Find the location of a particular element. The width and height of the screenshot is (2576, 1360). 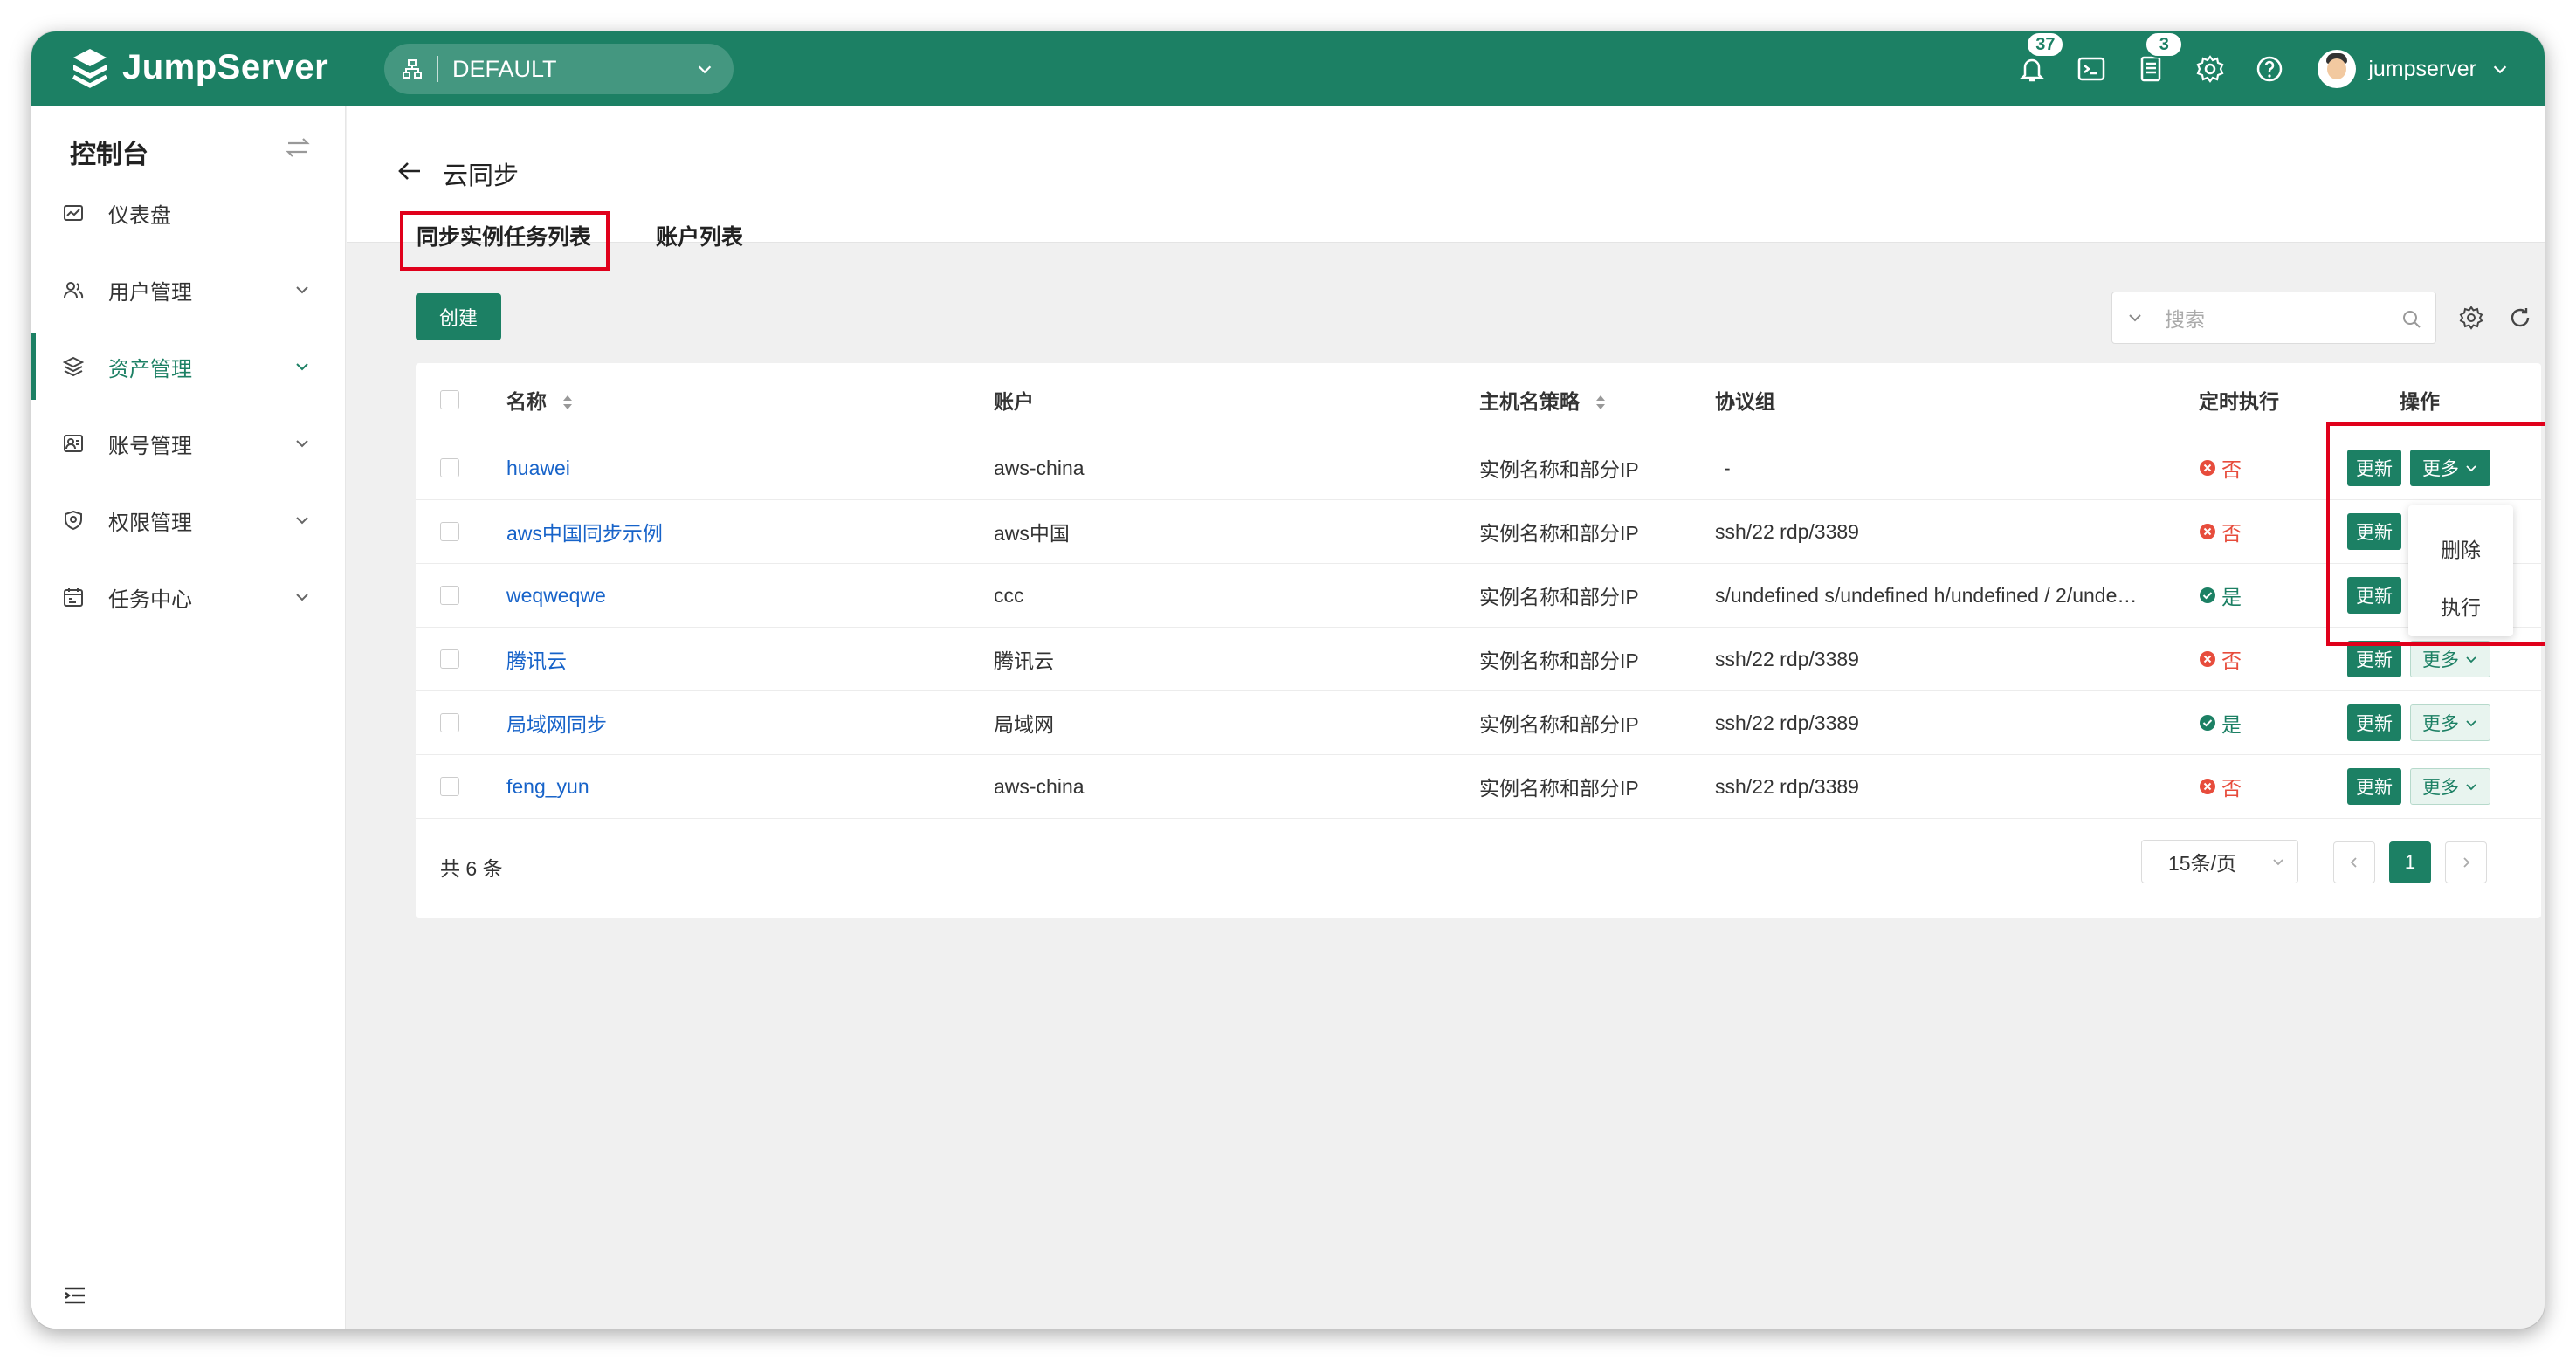

search-input: 搜索 is located at coordinates (2273, 318).